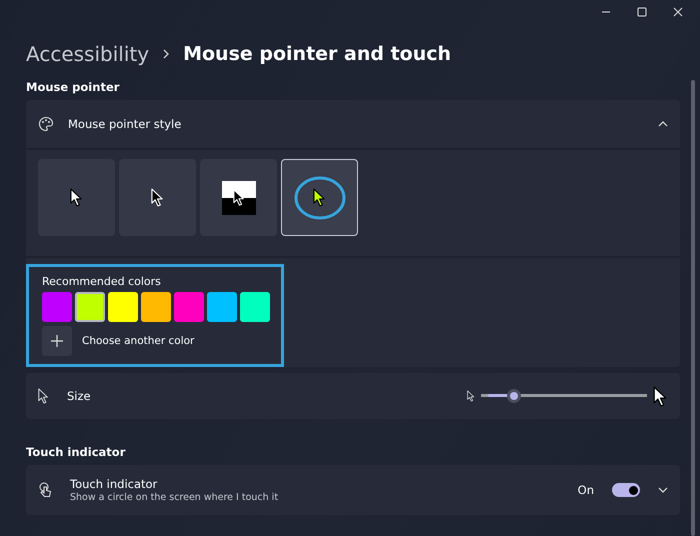 Image resolution: width=700 pixels, height=536 pixels. Describe the element at coordinates (73, 87) in the screenshot. I see `section-title: Mouse pointer` at that location.